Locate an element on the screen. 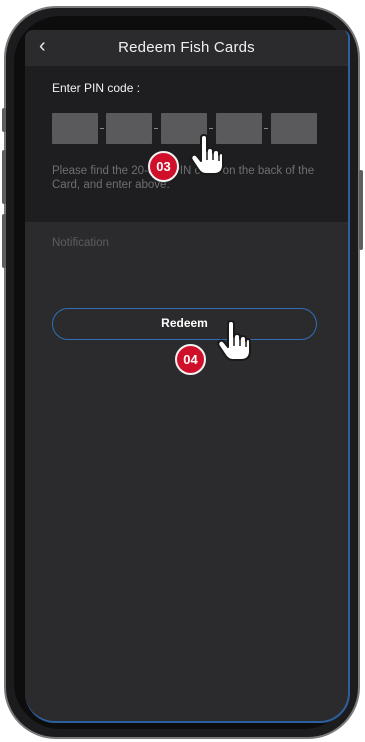  notification-label: Notification is located at coordinates (80, 243).